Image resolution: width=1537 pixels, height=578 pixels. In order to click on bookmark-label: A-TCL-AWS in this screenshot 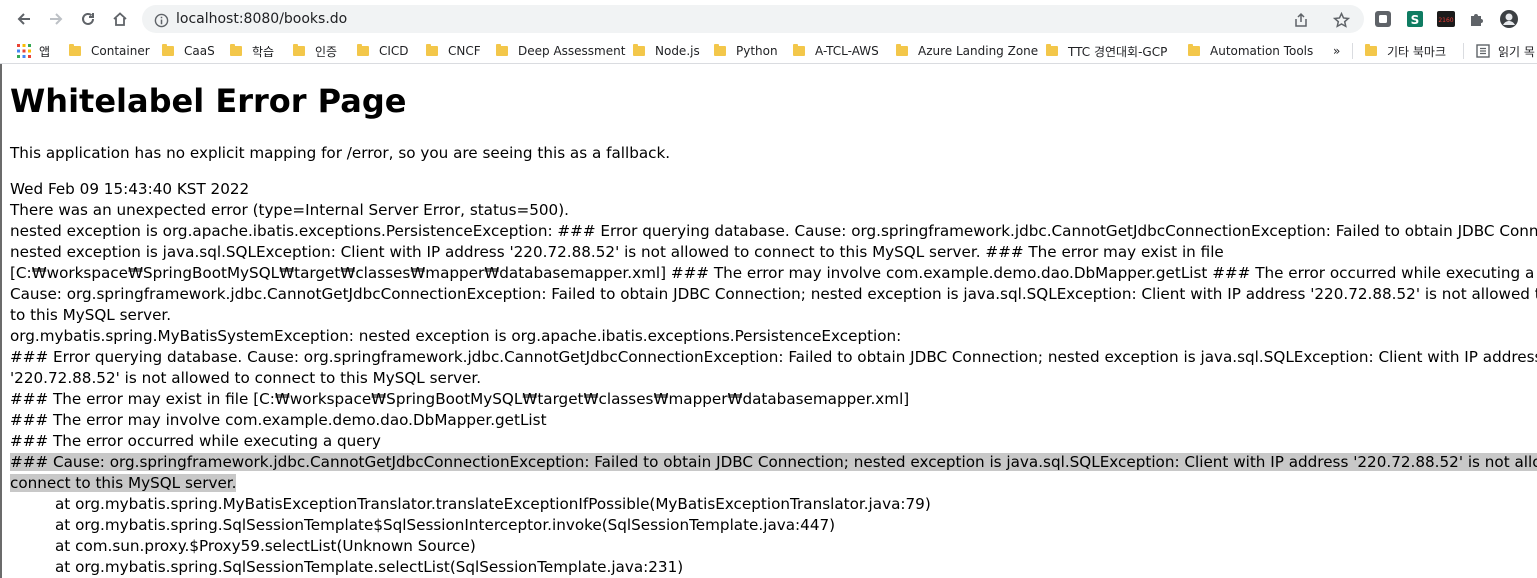, I will do `click(847, 51)`.